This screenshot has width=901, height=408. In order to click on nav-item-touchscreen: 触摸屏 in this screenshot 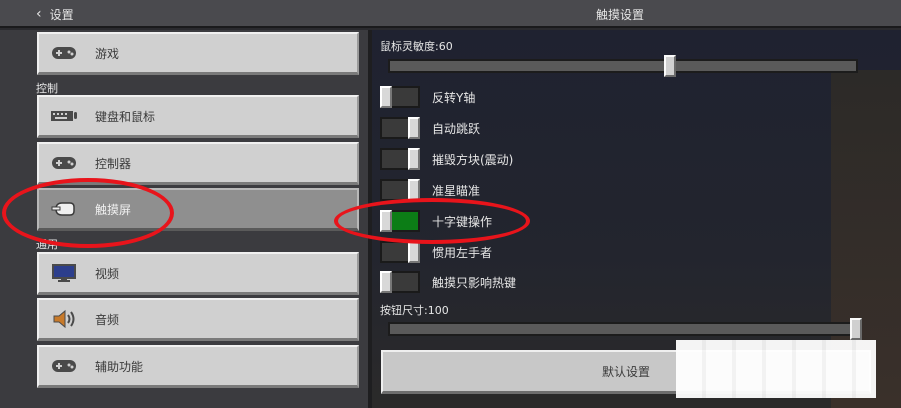, I will do `click(198, 209)`.